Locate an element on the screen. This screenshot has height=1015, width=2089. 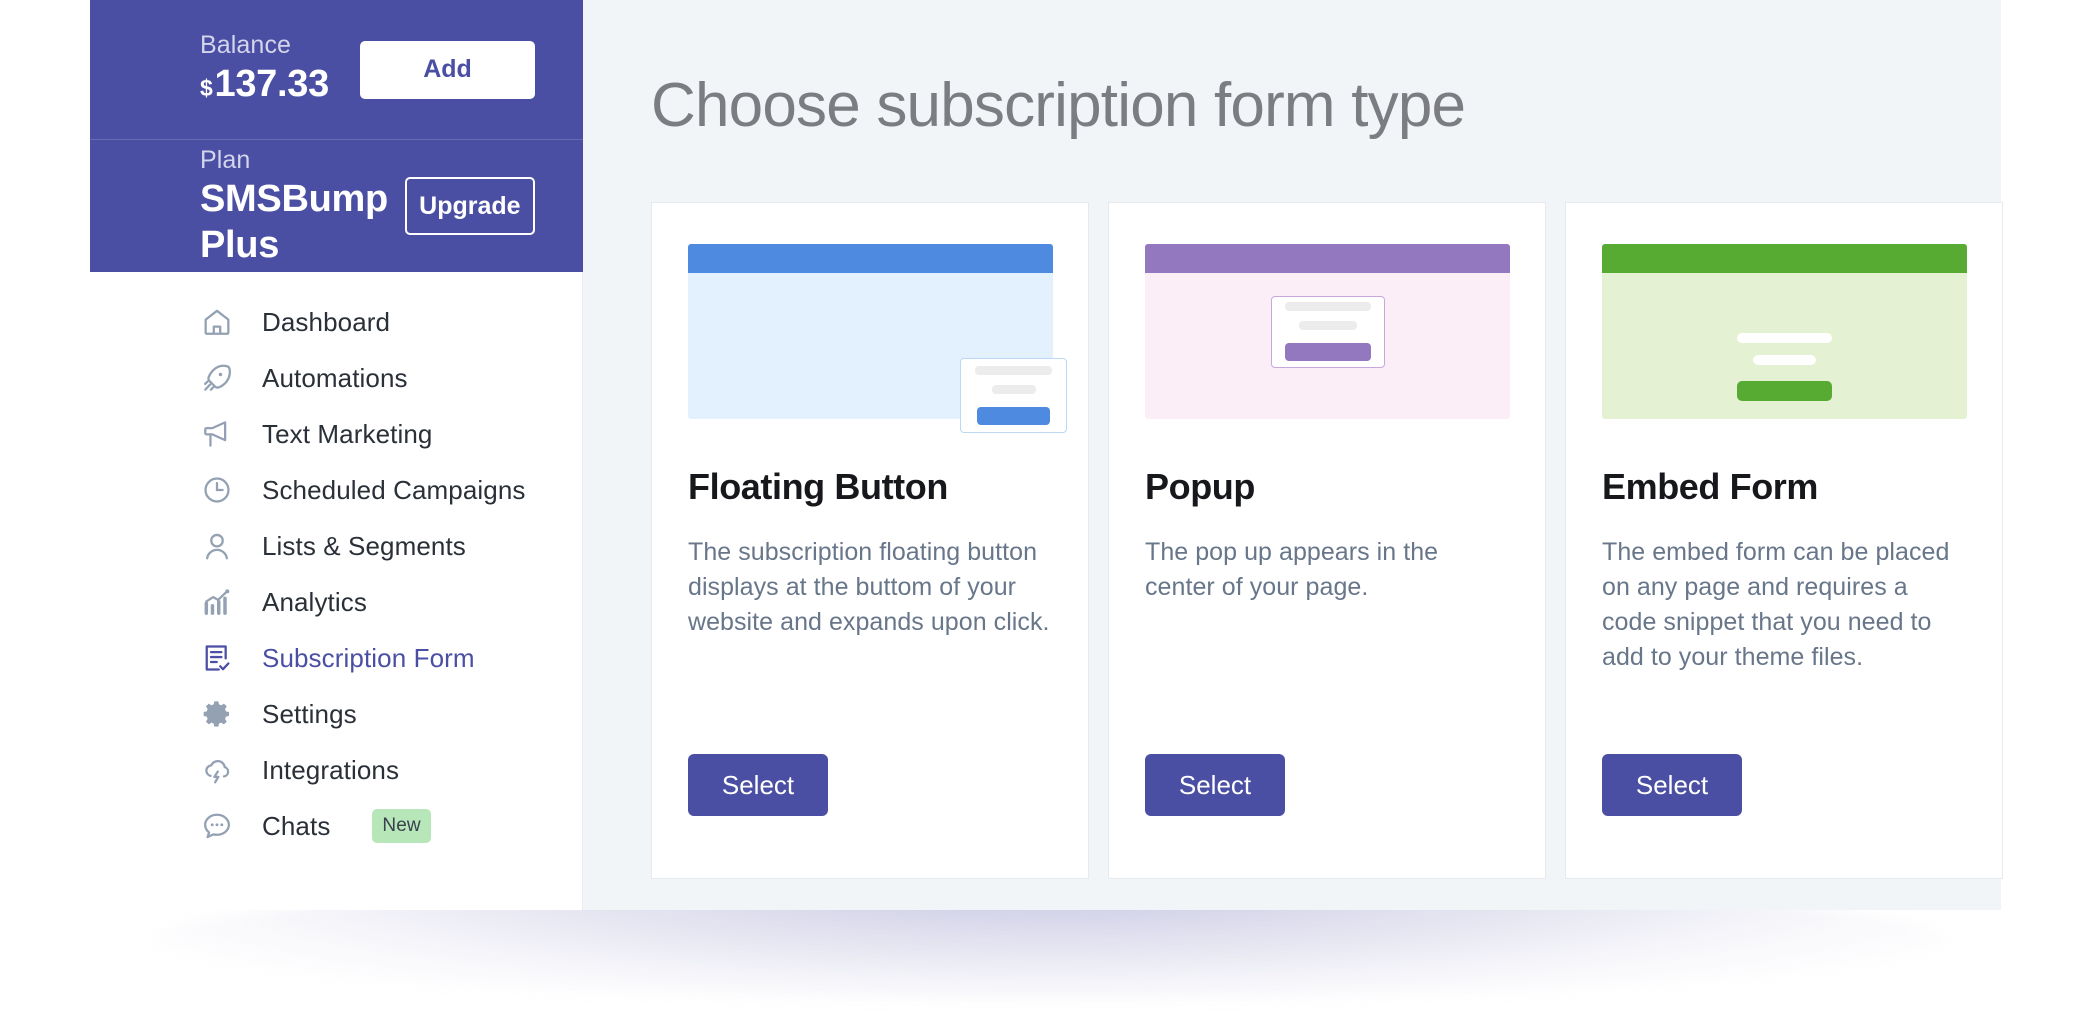
sidebar-item-dashboard: Dashboard is located at coordinates (336, 322).